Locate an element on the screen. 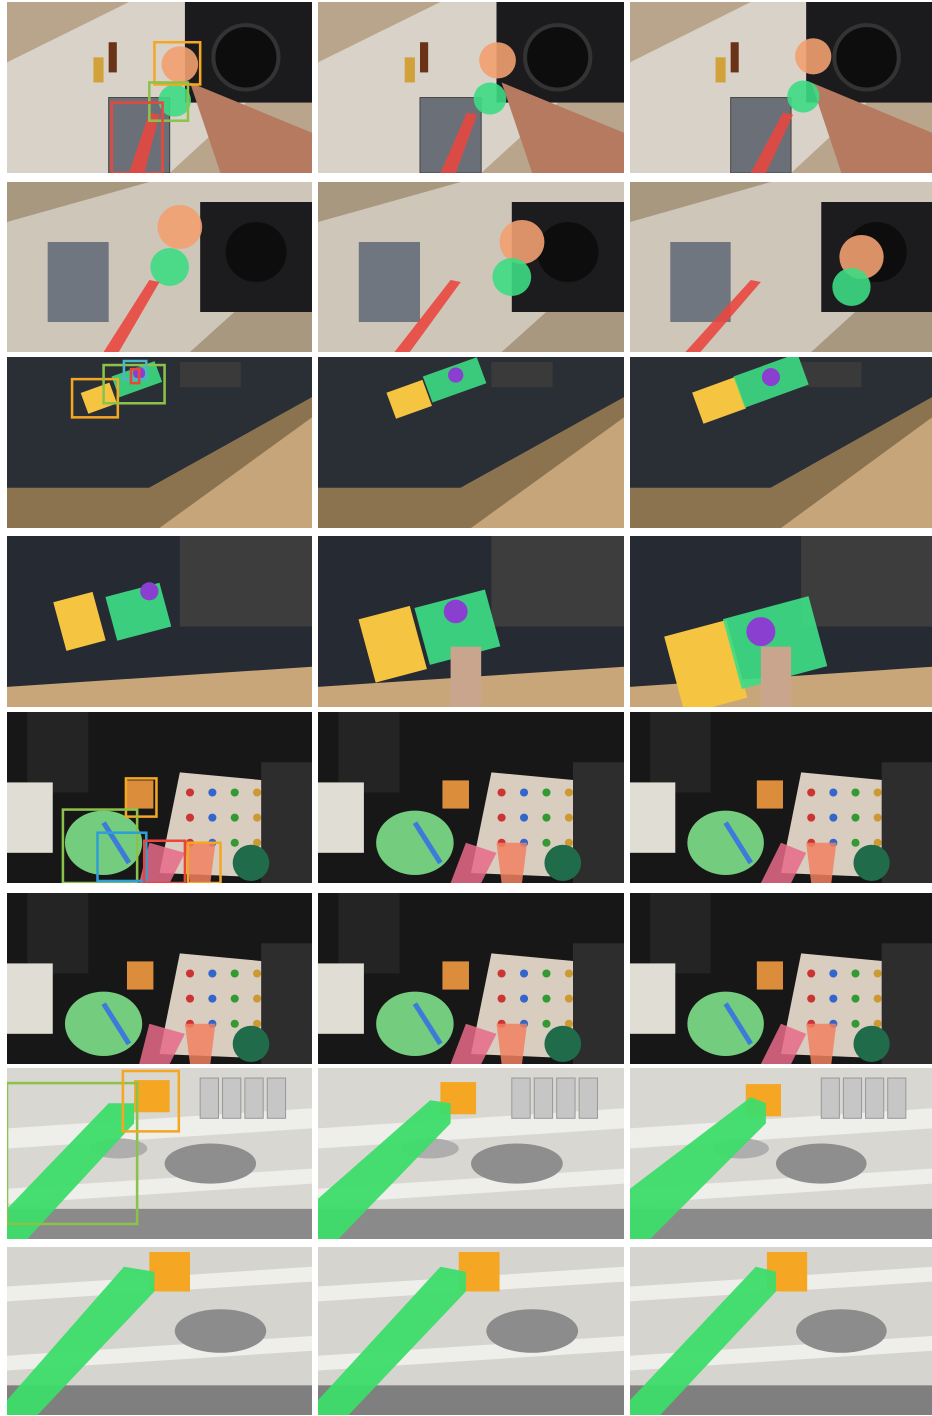 This screenshot has width=932, height=1416. video-frame-r2-c2 is located at coordinates (471, 267).